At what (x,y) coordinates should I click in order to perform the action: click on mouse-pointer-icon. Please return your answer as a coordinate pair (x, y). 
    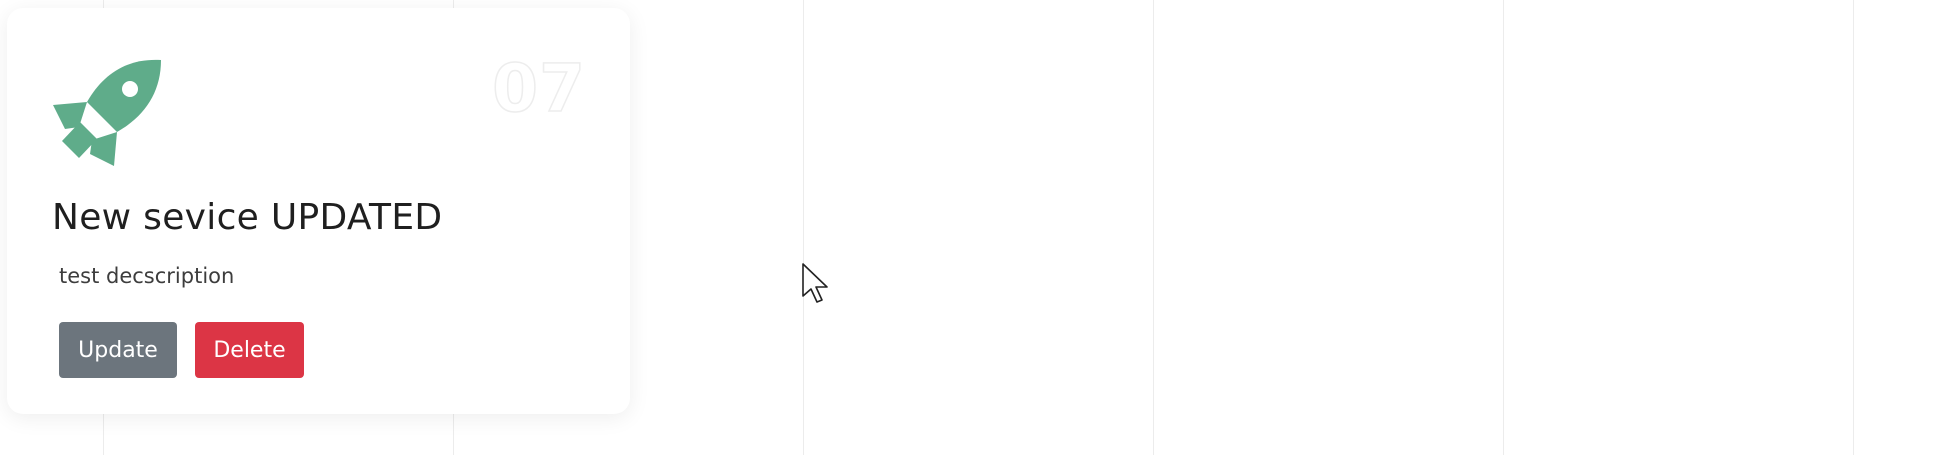
    Looking at the image, I should click on (815, 283).